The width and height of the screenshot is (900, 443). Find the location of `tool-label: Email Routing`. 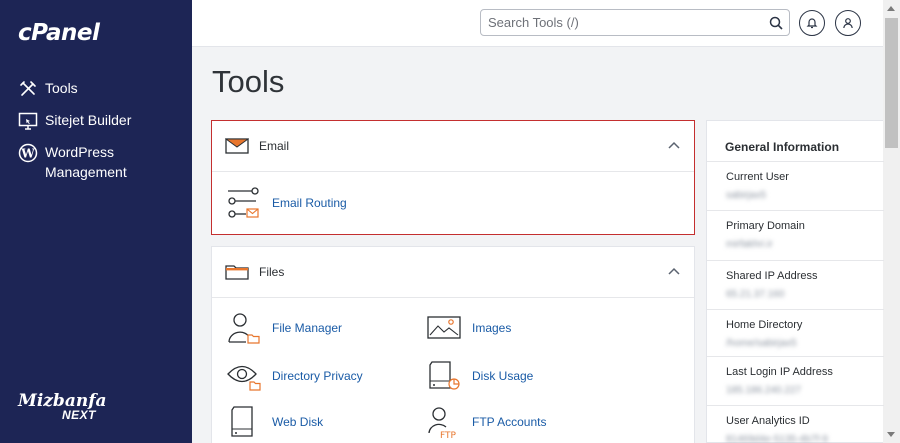

tool-label: Email Routing is located at coordinates (309, 203).